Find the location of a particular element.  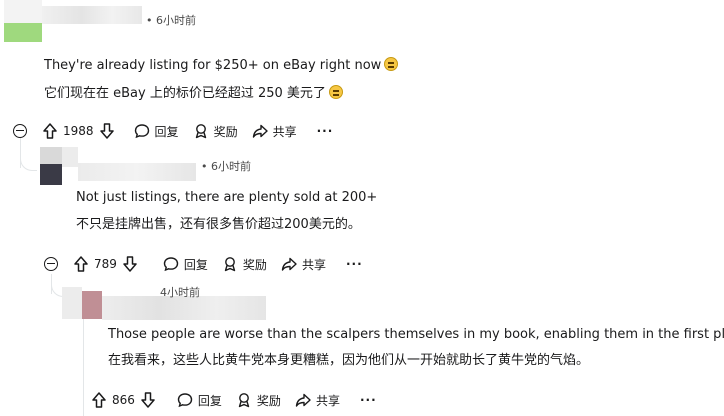

comment-time: 4小时前 is located at coordinates (180, 292).